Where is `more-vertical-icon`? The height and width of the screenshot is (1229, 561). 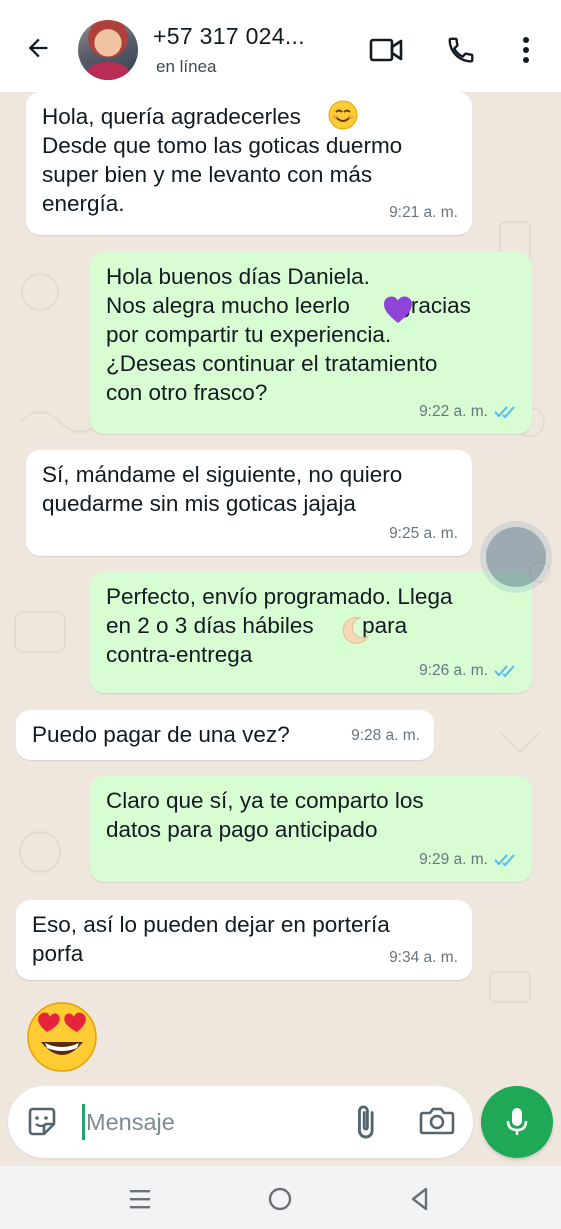
more-vertical-icon is located at coordinates (526, 50).